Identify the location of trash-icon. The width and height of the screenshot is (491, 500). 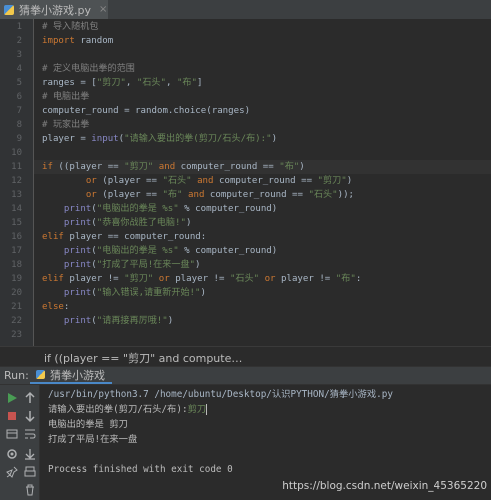
(30, 490).